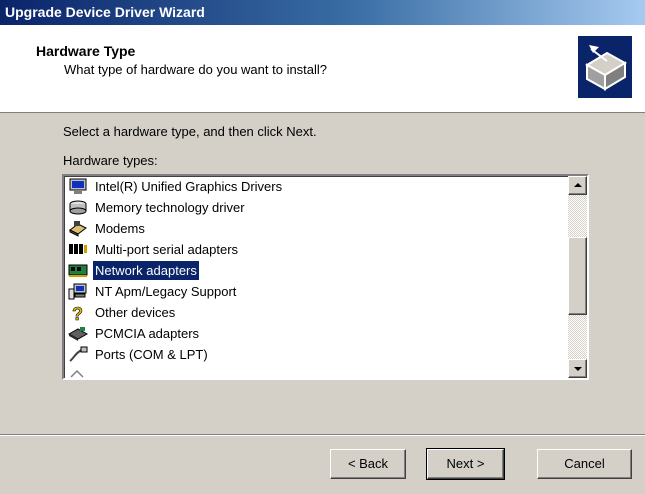 Image resolution: width=645 pixels, height=494 pixels. I want to click on list-item-label: Multi-port serial adapters, so click(167, 249).